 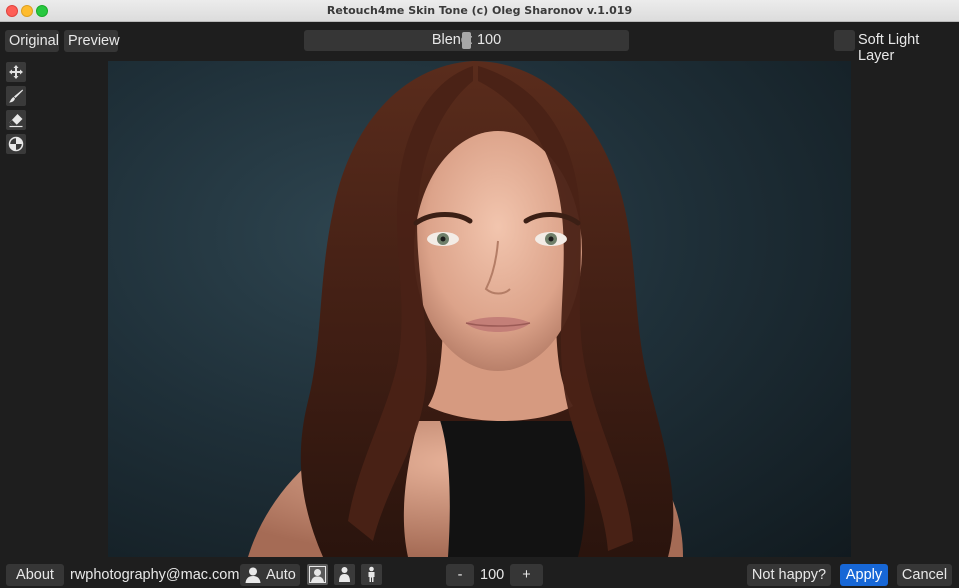 I want to click on blend-slider: Blend: 100, so click(x=466, y=40).